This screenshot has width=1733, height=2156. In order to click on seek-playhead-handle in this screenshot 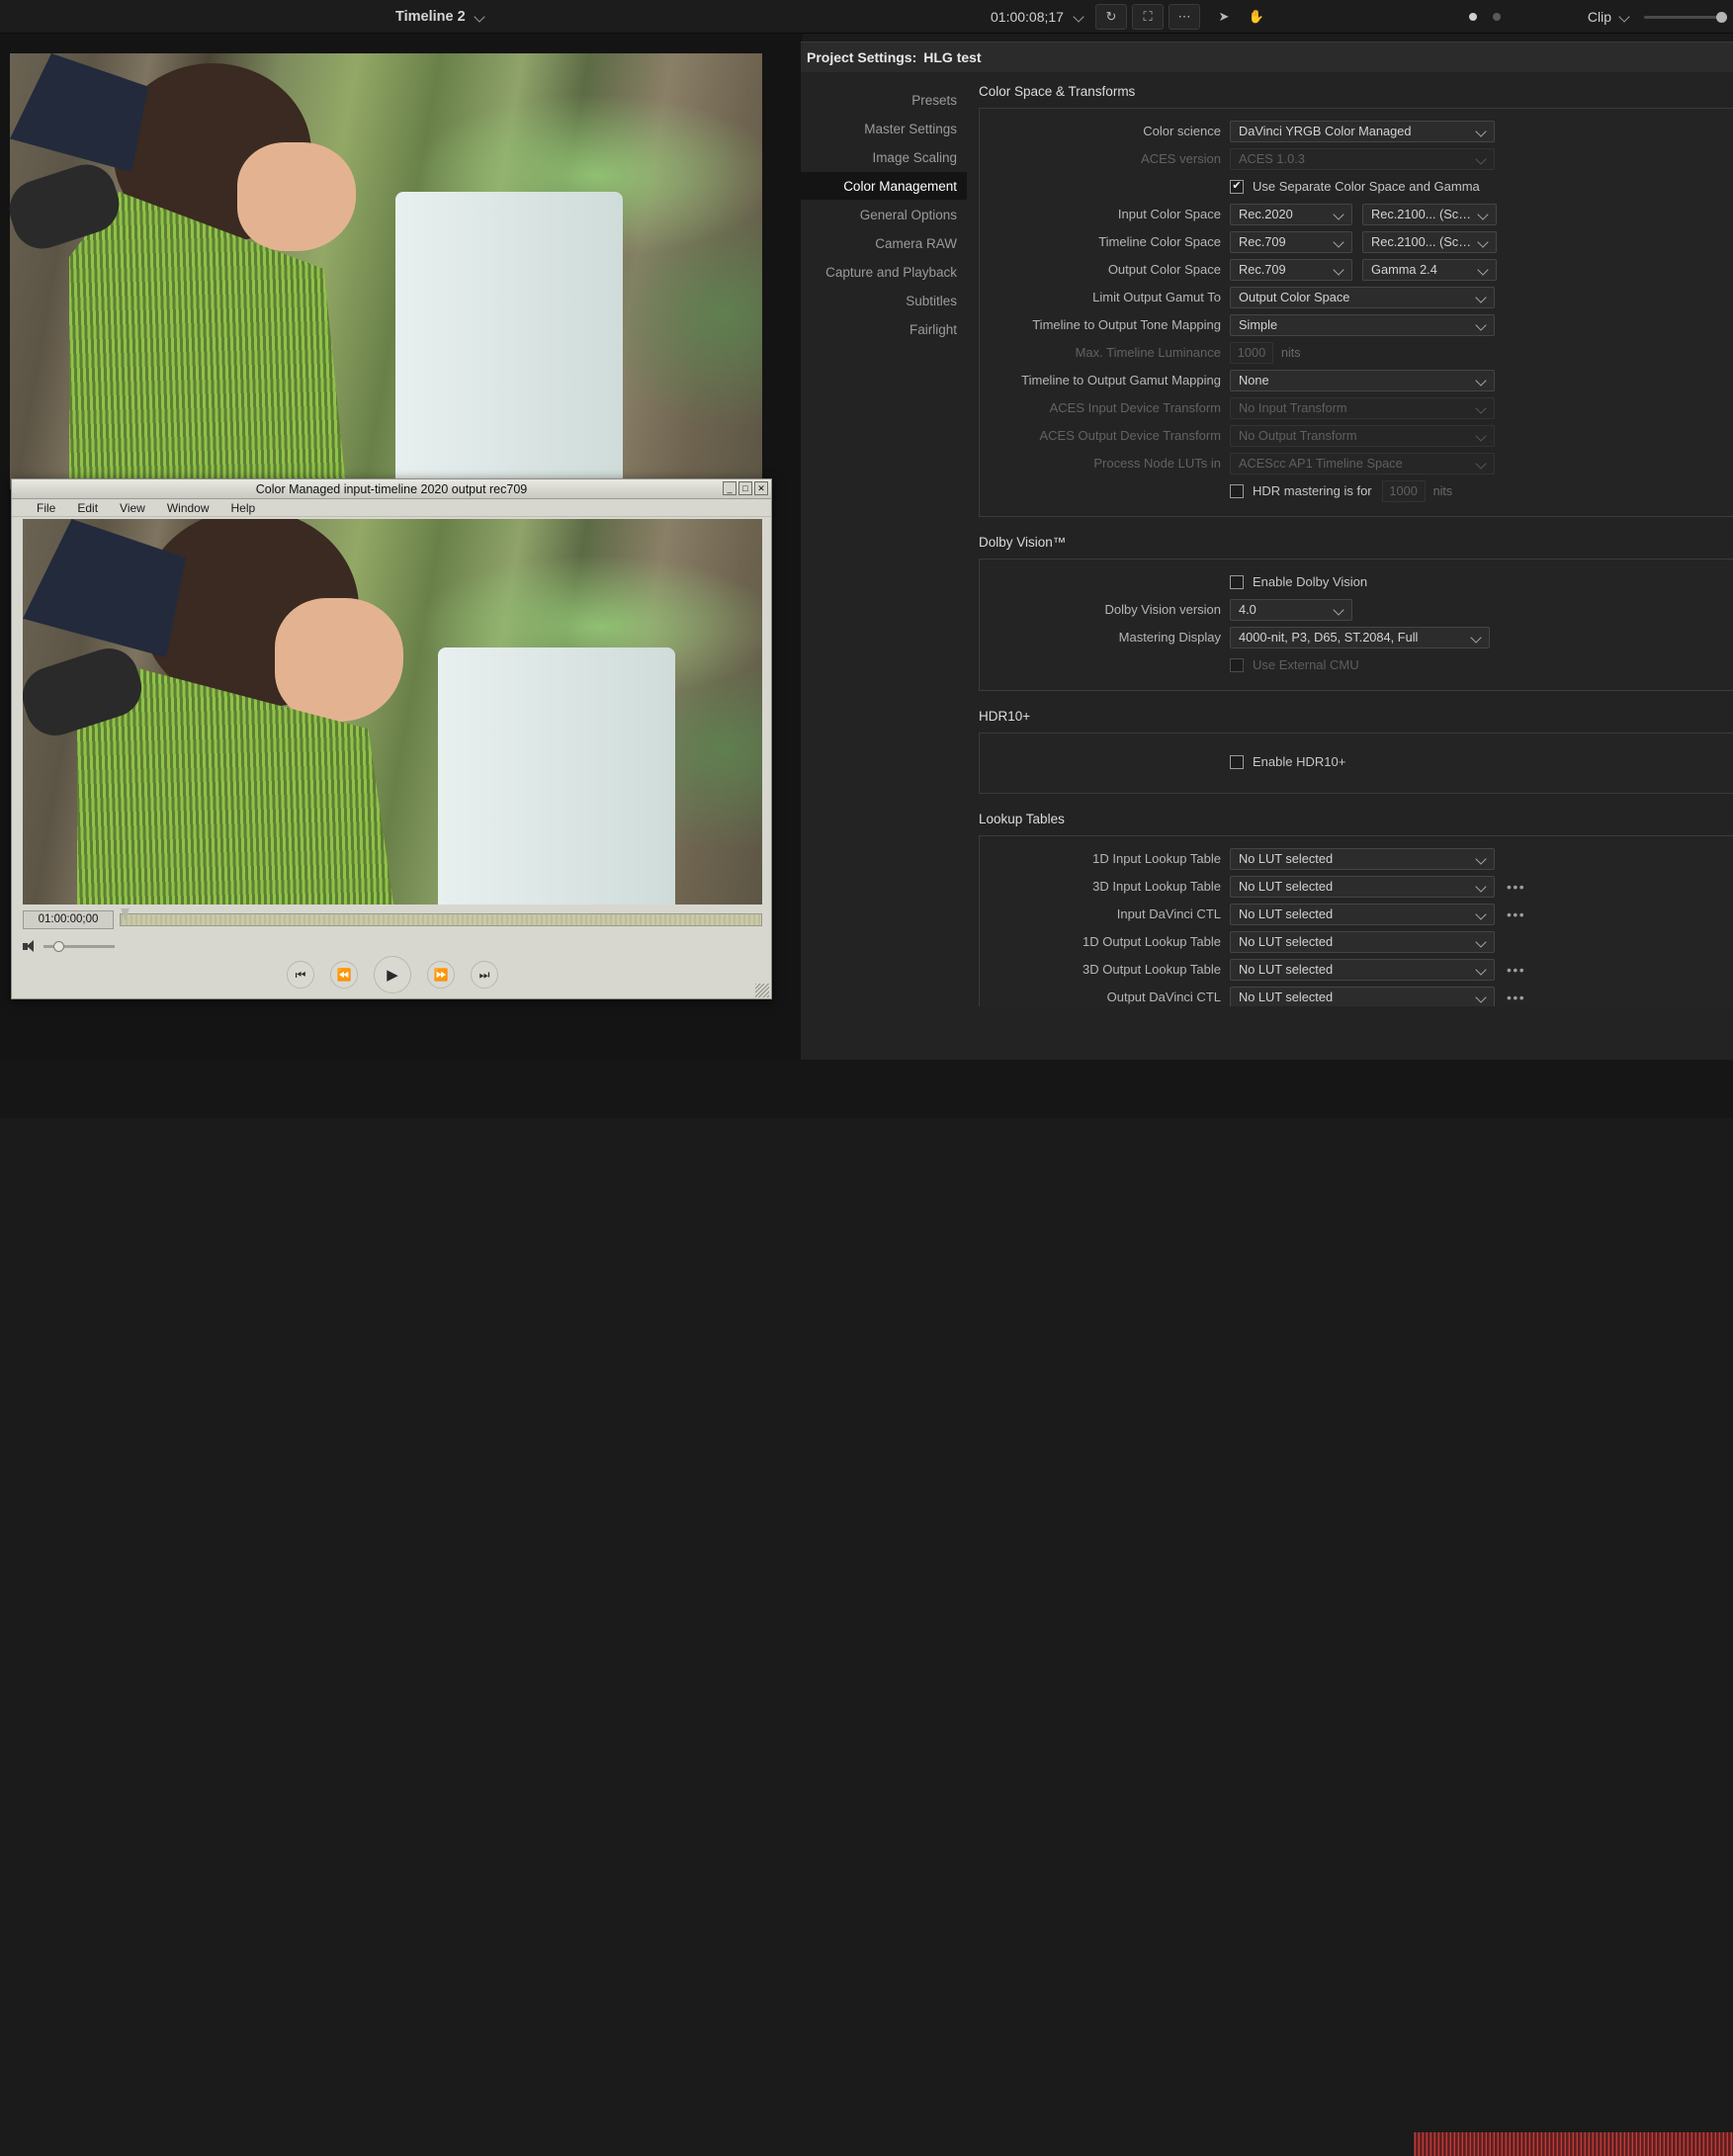, I will do `click(125, 914)`.